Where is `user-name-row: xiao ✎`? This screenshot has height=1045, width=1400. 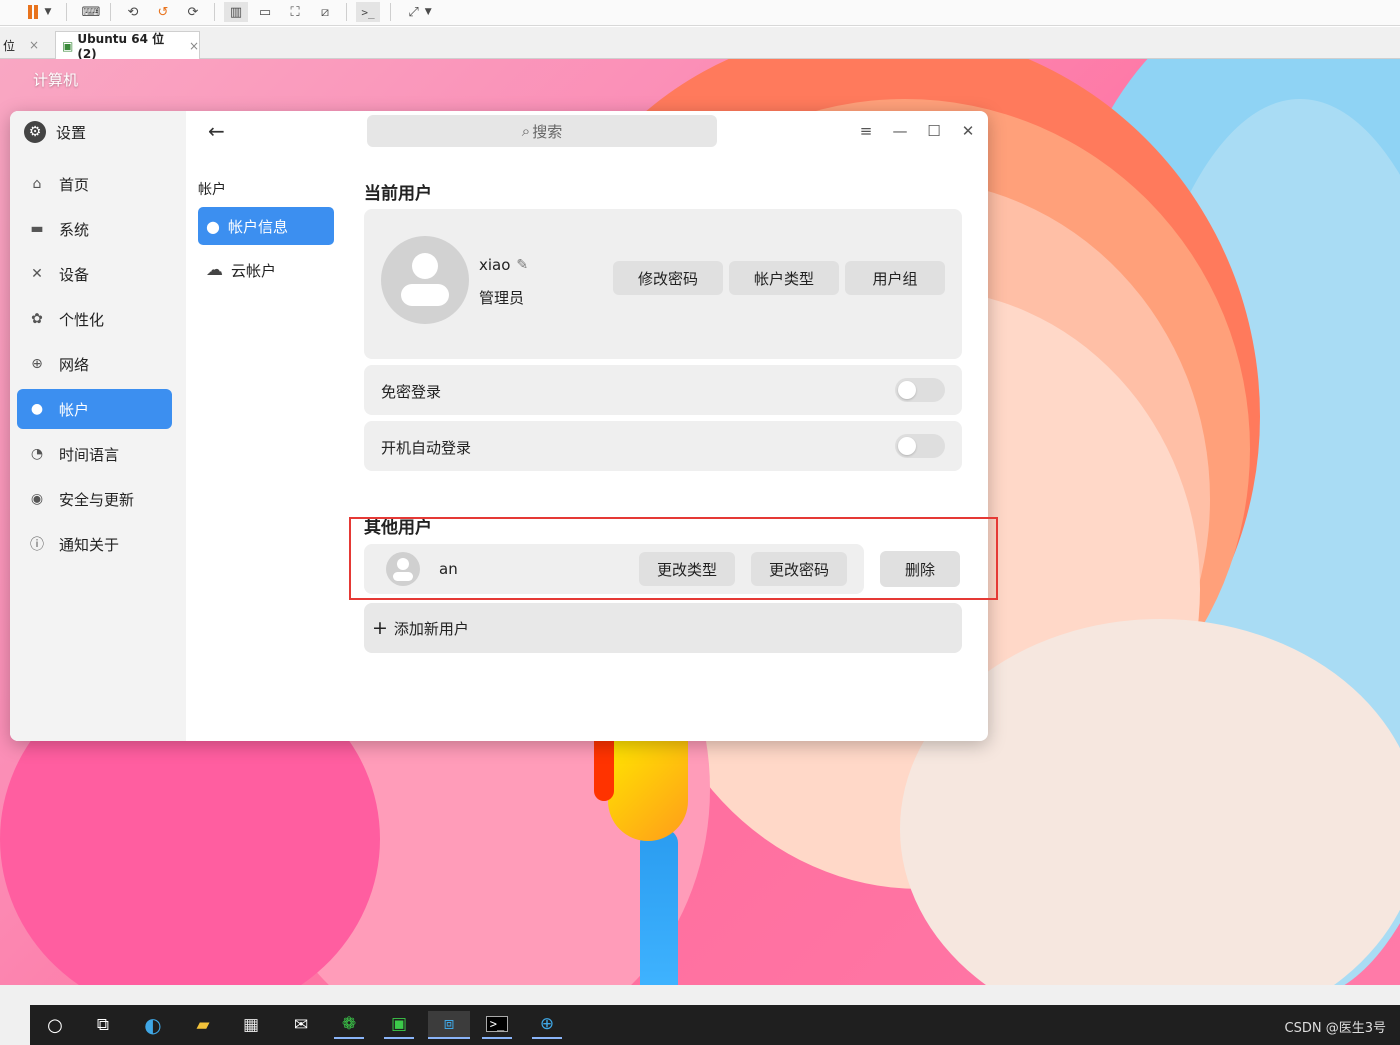 user-name-row: xiao ✎ is located at coordinates (503, 265).